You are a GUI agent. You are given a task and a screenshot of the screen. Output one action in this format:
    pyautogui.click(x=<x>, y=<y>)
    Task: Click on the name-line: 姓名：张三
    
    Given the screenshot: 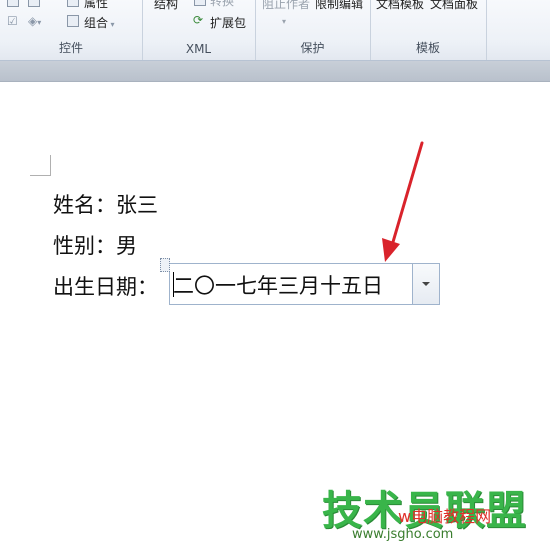 What is the action you would take?
    pyautogui.click(x=105, y=204)
    